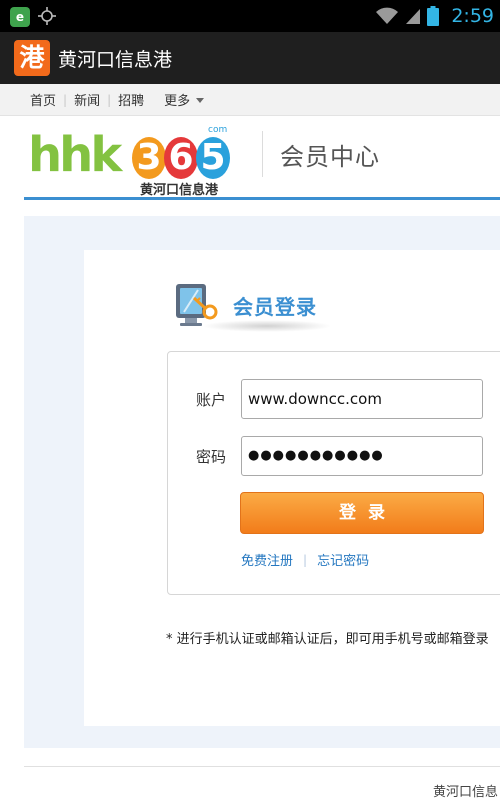  I want to click on site-header: hhk 3 6 5 com 黄河口信息港 会员中心, so click(250, 157).